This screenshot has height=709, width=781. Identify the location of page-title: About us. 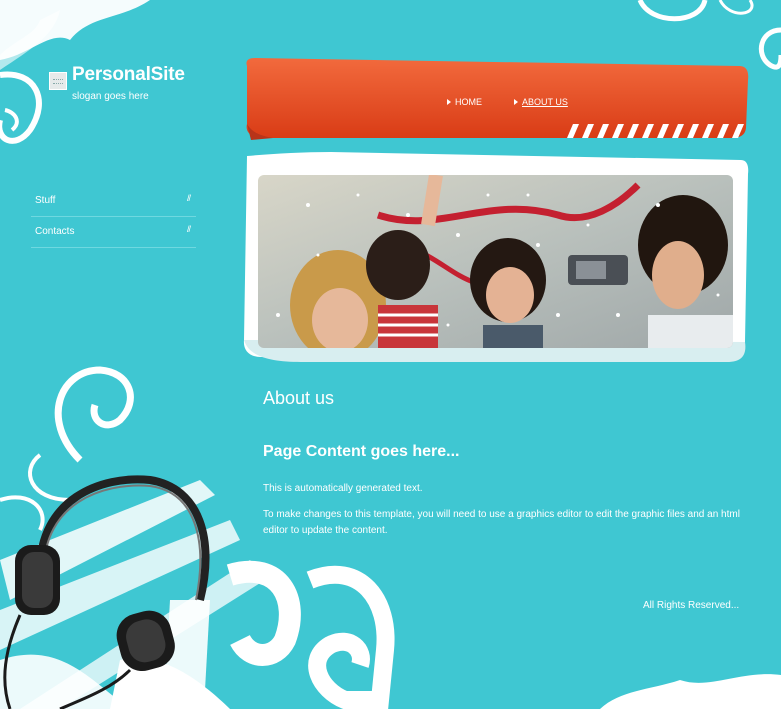
(299, 398).